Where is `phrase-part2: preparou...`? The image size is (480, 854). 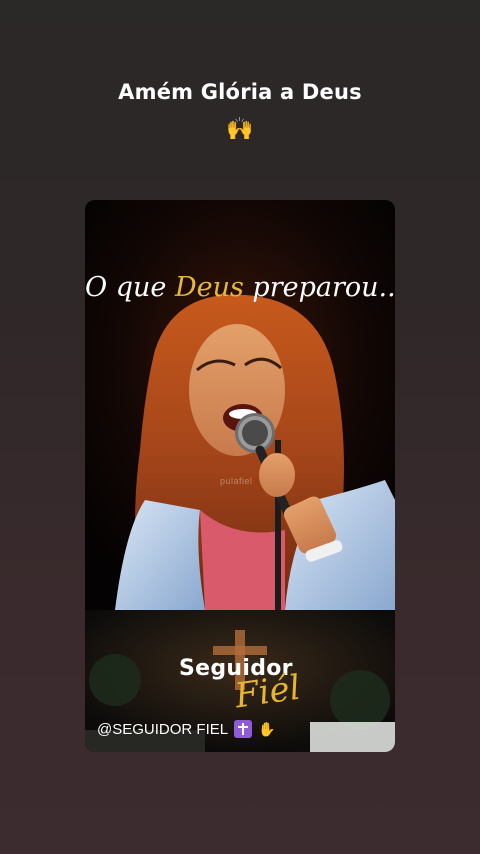 phrase-part2: preparou... is located at coordinates (319, 287).